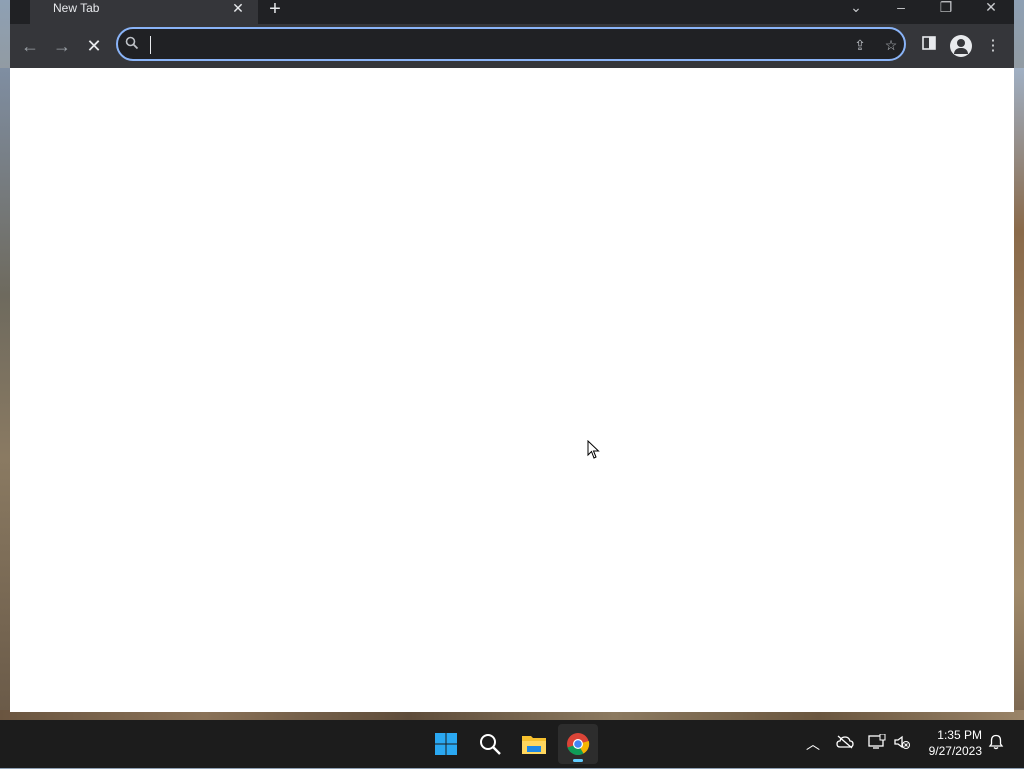  I want to click on chevron-up-icon: ︿, so click(813, 744).